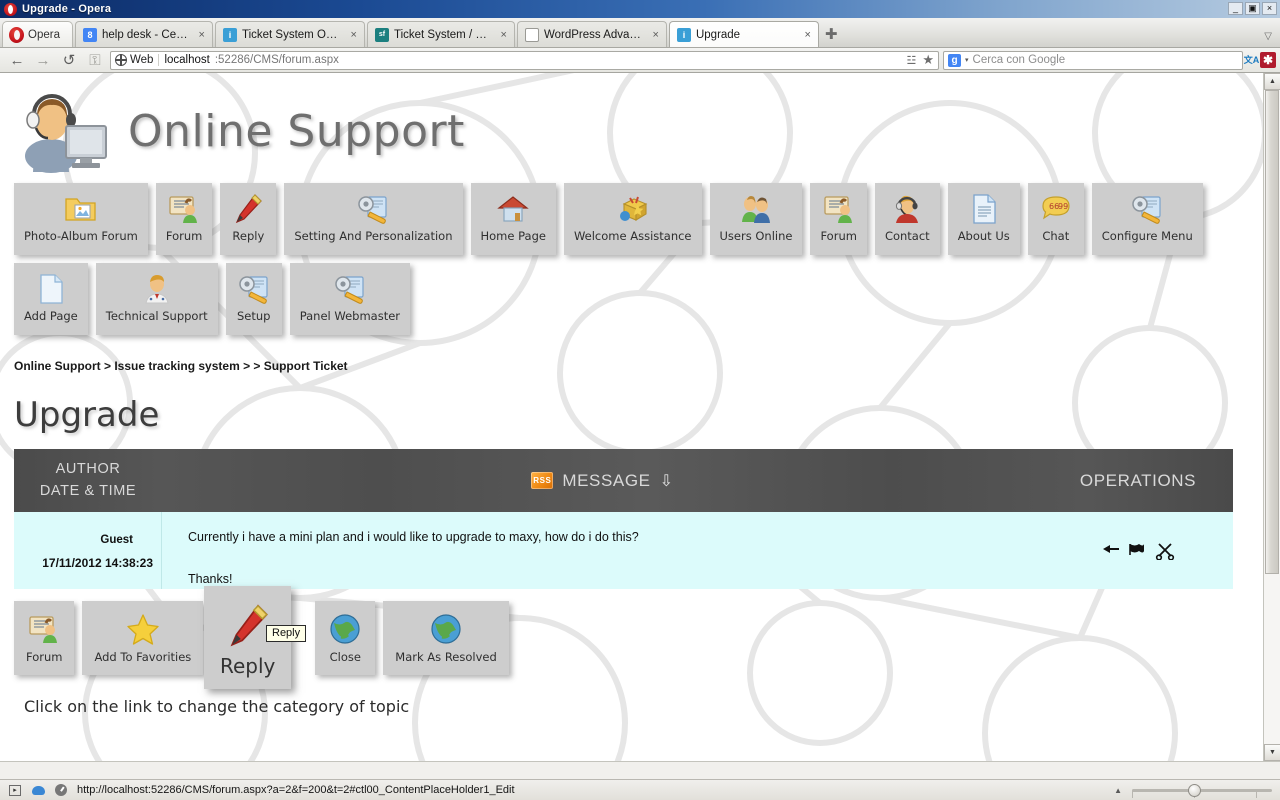 This screenshot has height=800, width=1280. What do you see at coordinates (983, 219) in the screenshot?
I see `menu-button-about-us: About Us` at bounding box center [983, 219].